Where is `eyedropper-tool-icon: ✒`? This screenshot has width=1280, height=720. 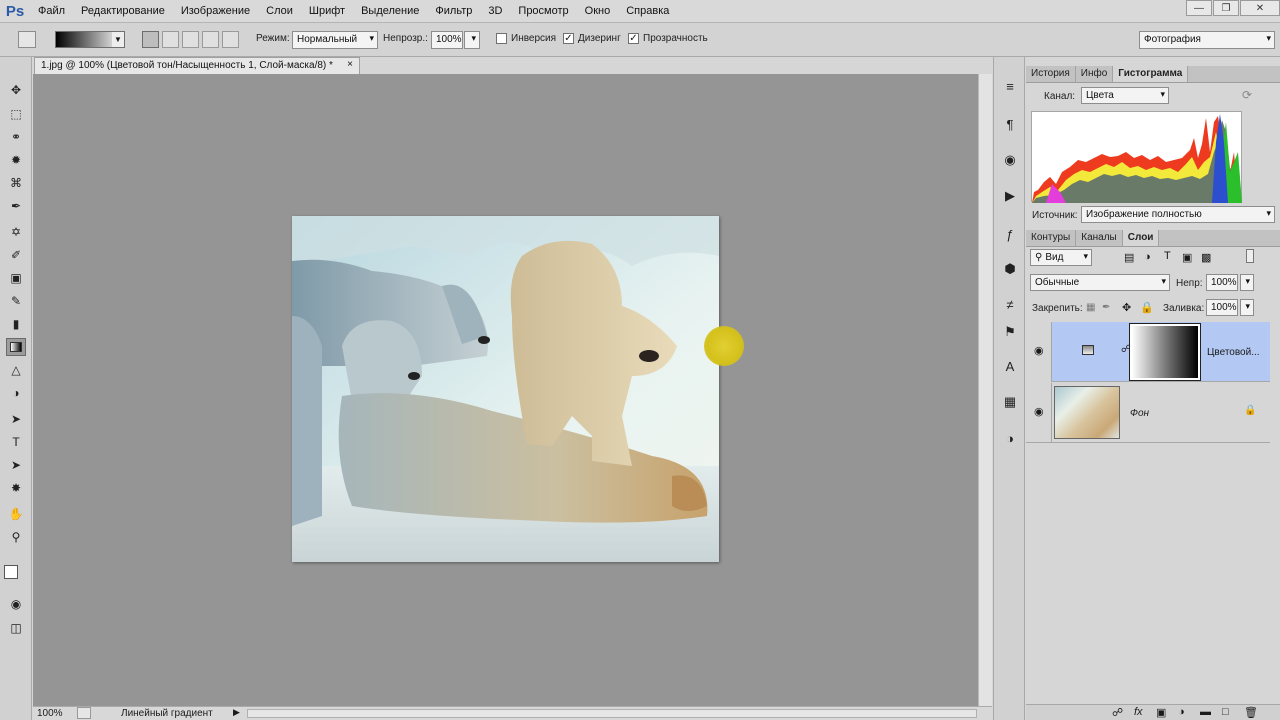 eyedropper-tool-icon: ✒ is located at coordinates (16, 206).